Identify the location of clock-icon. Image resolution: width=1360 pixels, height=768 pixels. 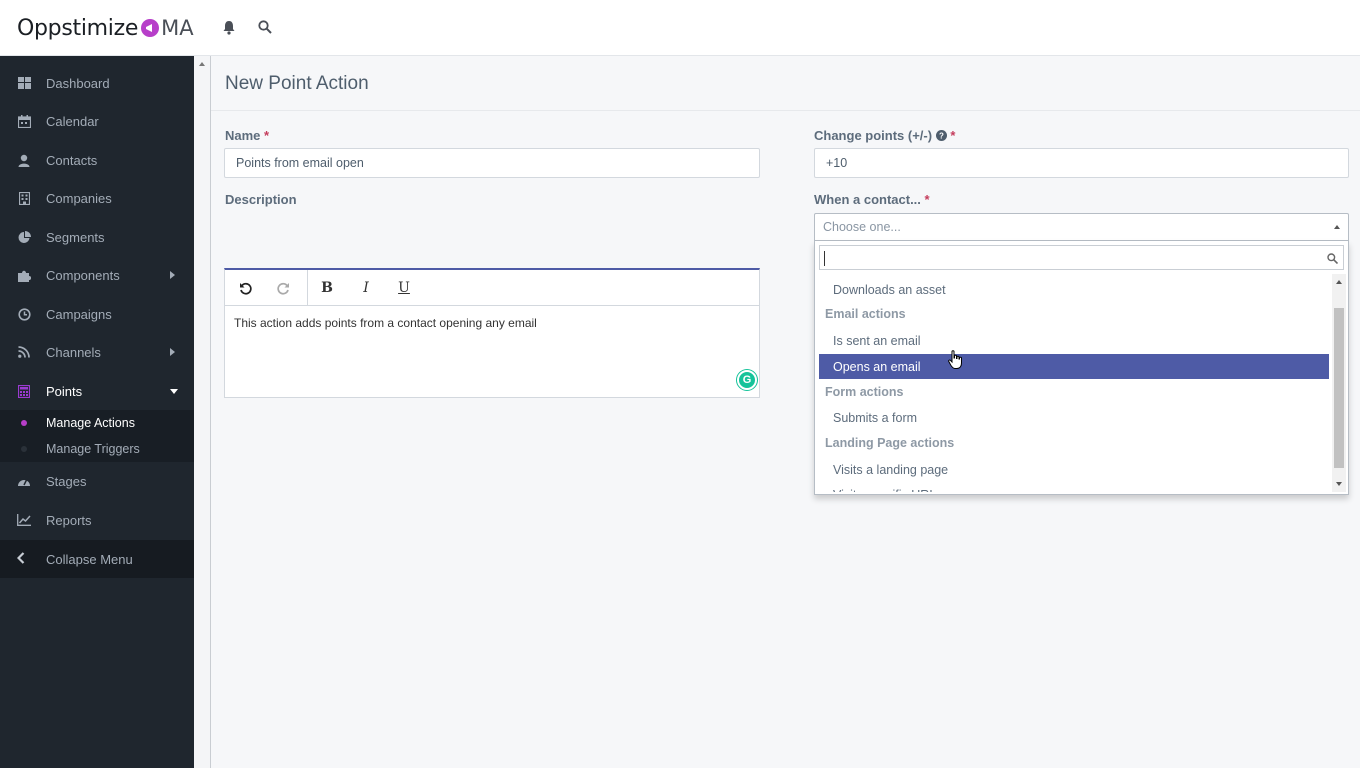
(24, 314).